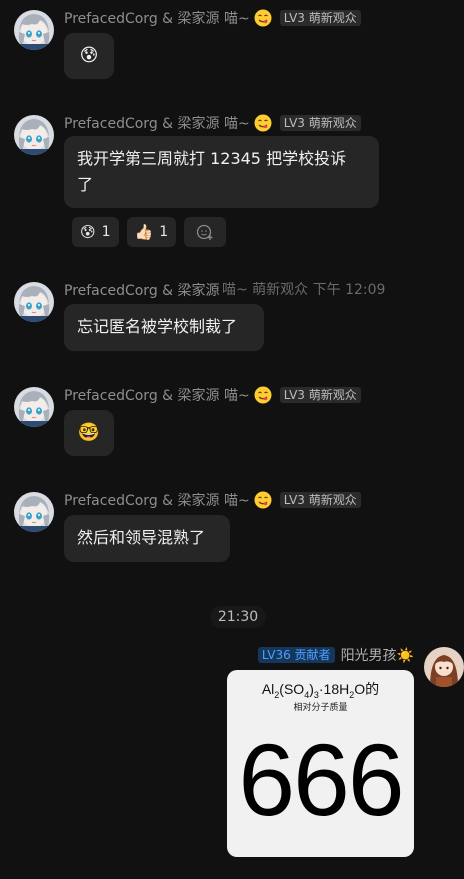 The image size is (464, 879). I want to click on reaction-thumbs-up: 👍🏻 1, so click(151, 232).